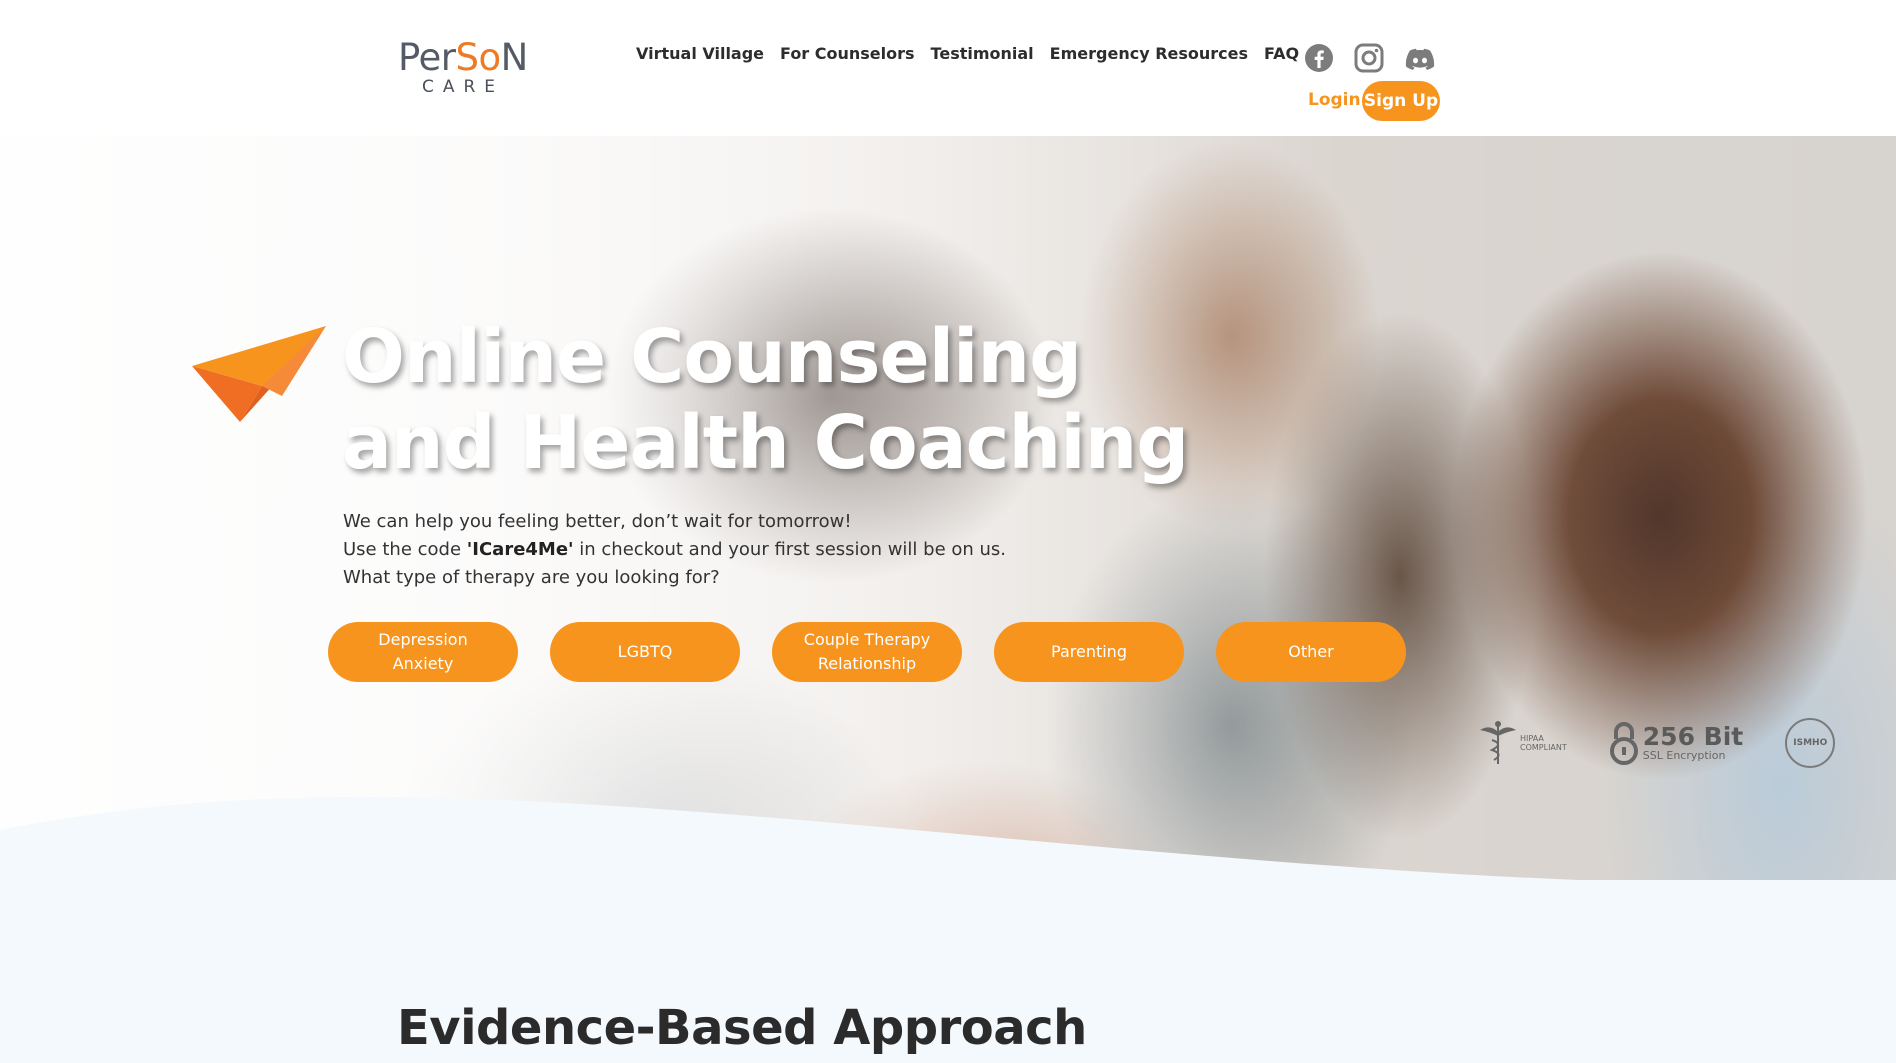 This screenshot has width=1896, height=1063. I want to click on promo-code: 'ICare4Me', so click(520, 549).